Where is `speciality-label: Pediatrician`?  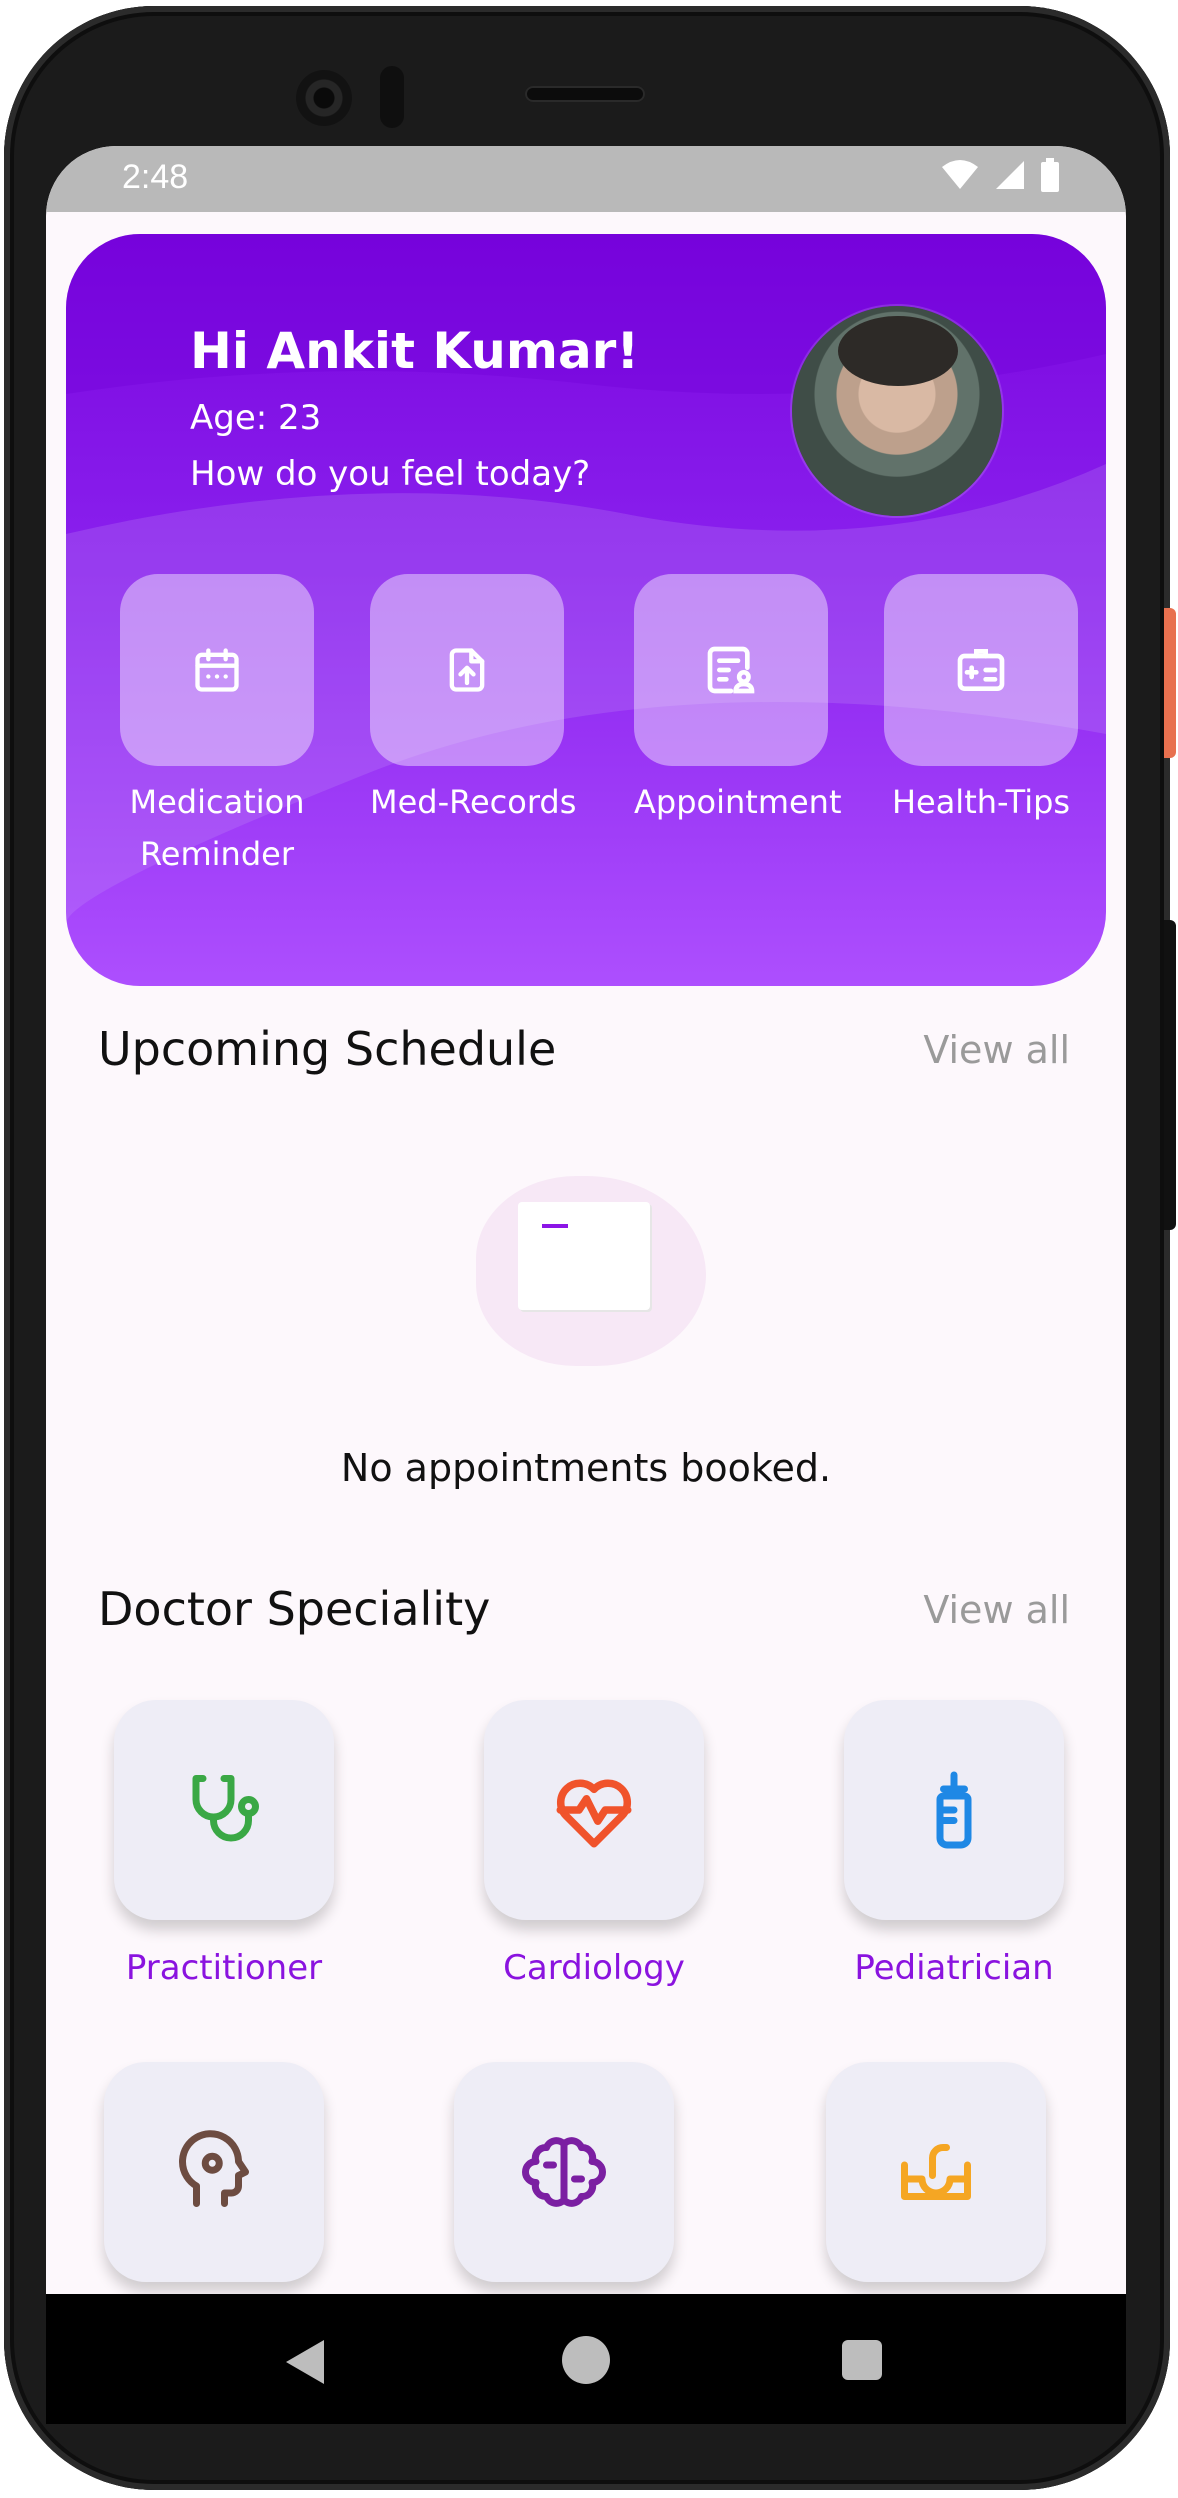 speciality-label: Pediatrician is located at coordinates (954, 1968).